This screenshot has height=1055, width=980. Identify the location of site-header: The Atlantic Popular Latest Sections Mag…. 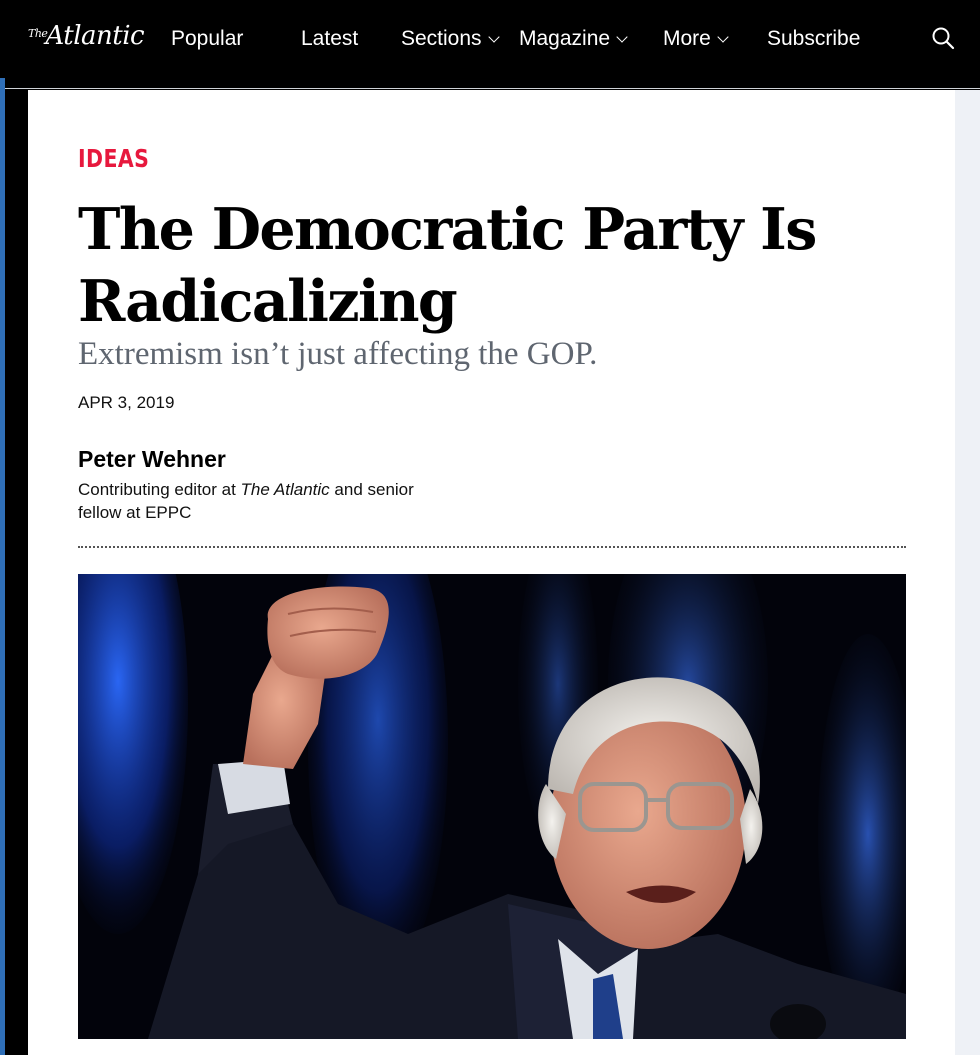
(490, 39).